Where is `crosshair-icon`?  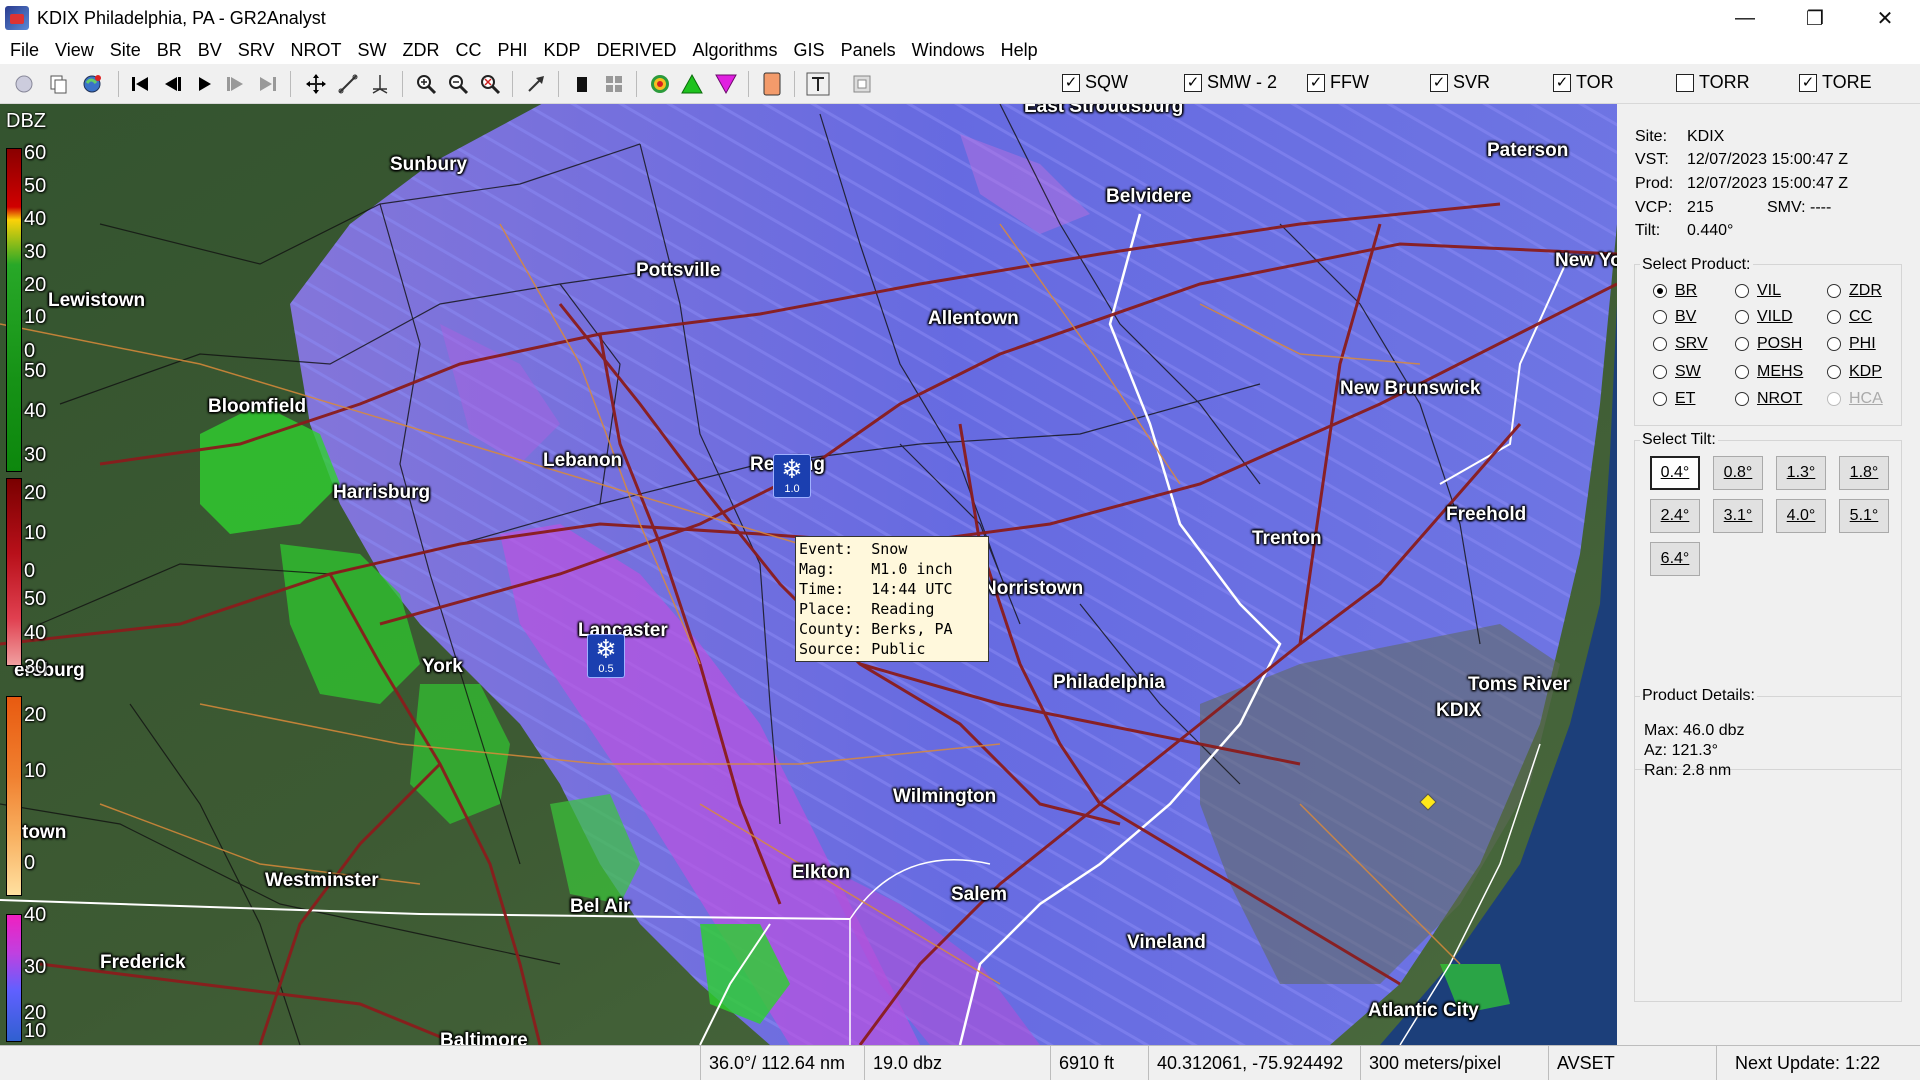 crosshair-icon is located at coordinates (380, 84).